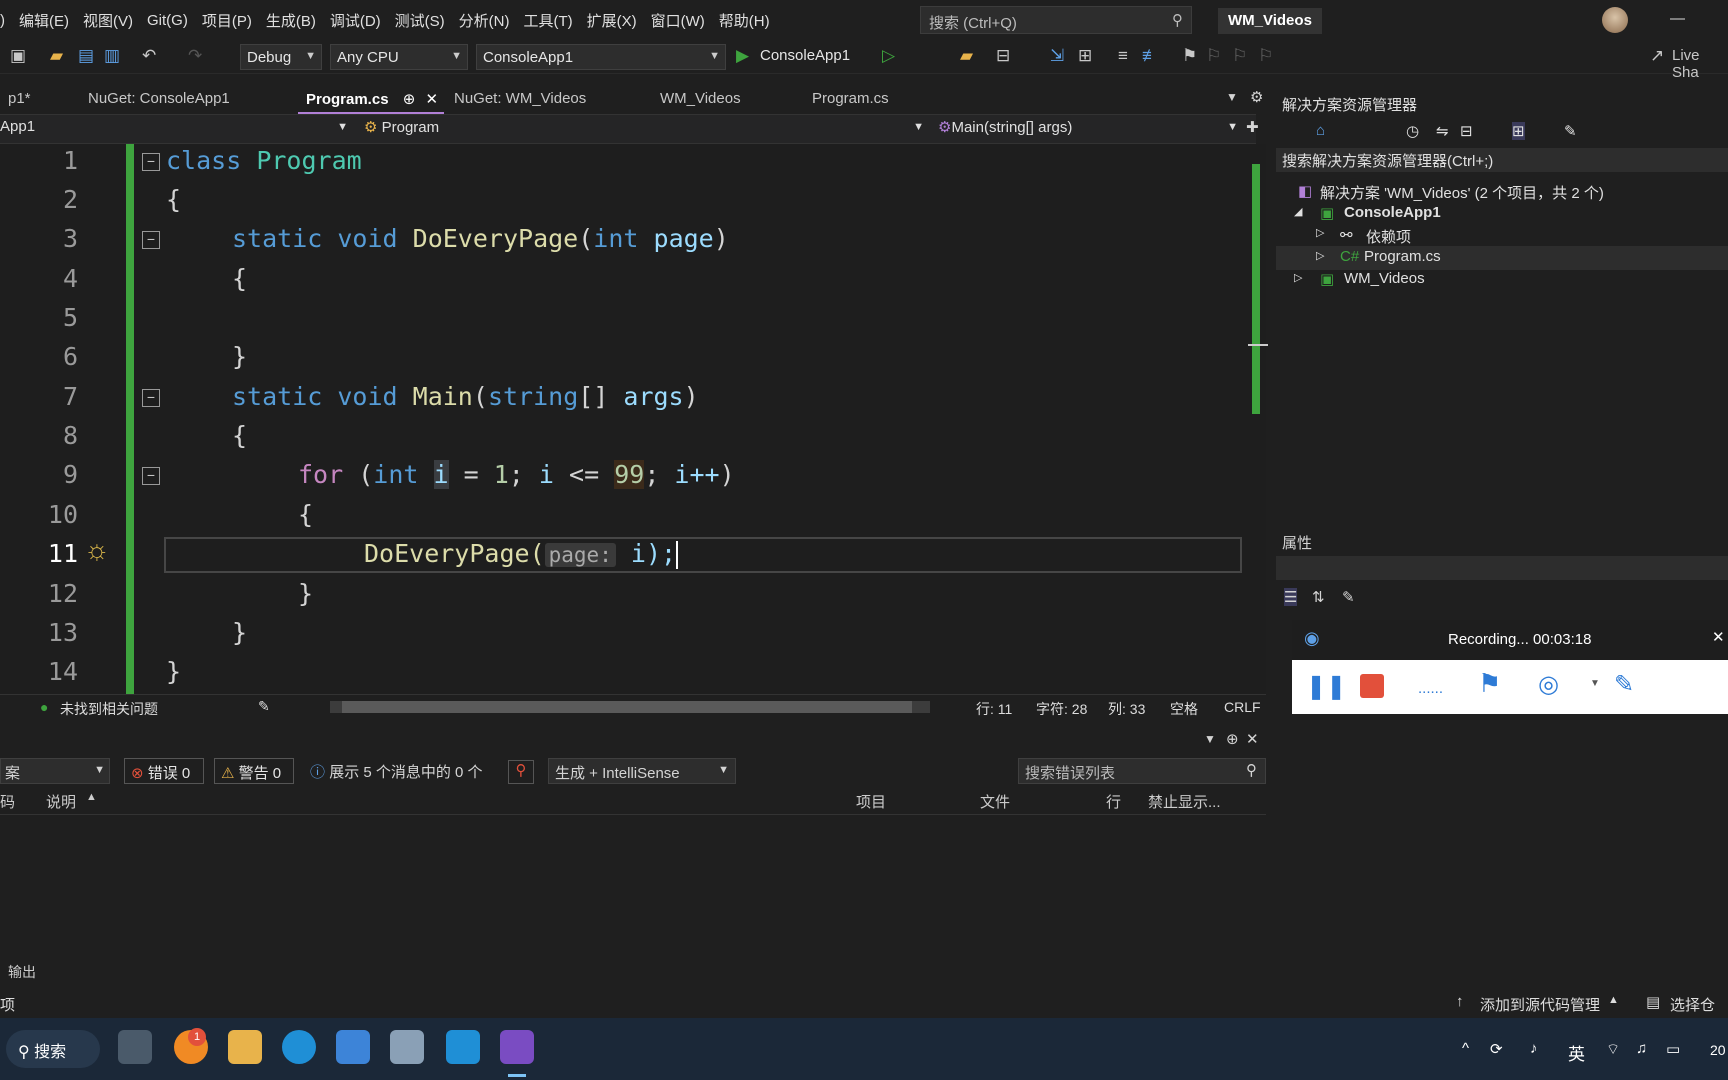 This screenshot has width=1728, height=1080. I want to click on solution-search-input: 搜索解决方案资源管理器(Ctrl+;), so click(1502, 160).